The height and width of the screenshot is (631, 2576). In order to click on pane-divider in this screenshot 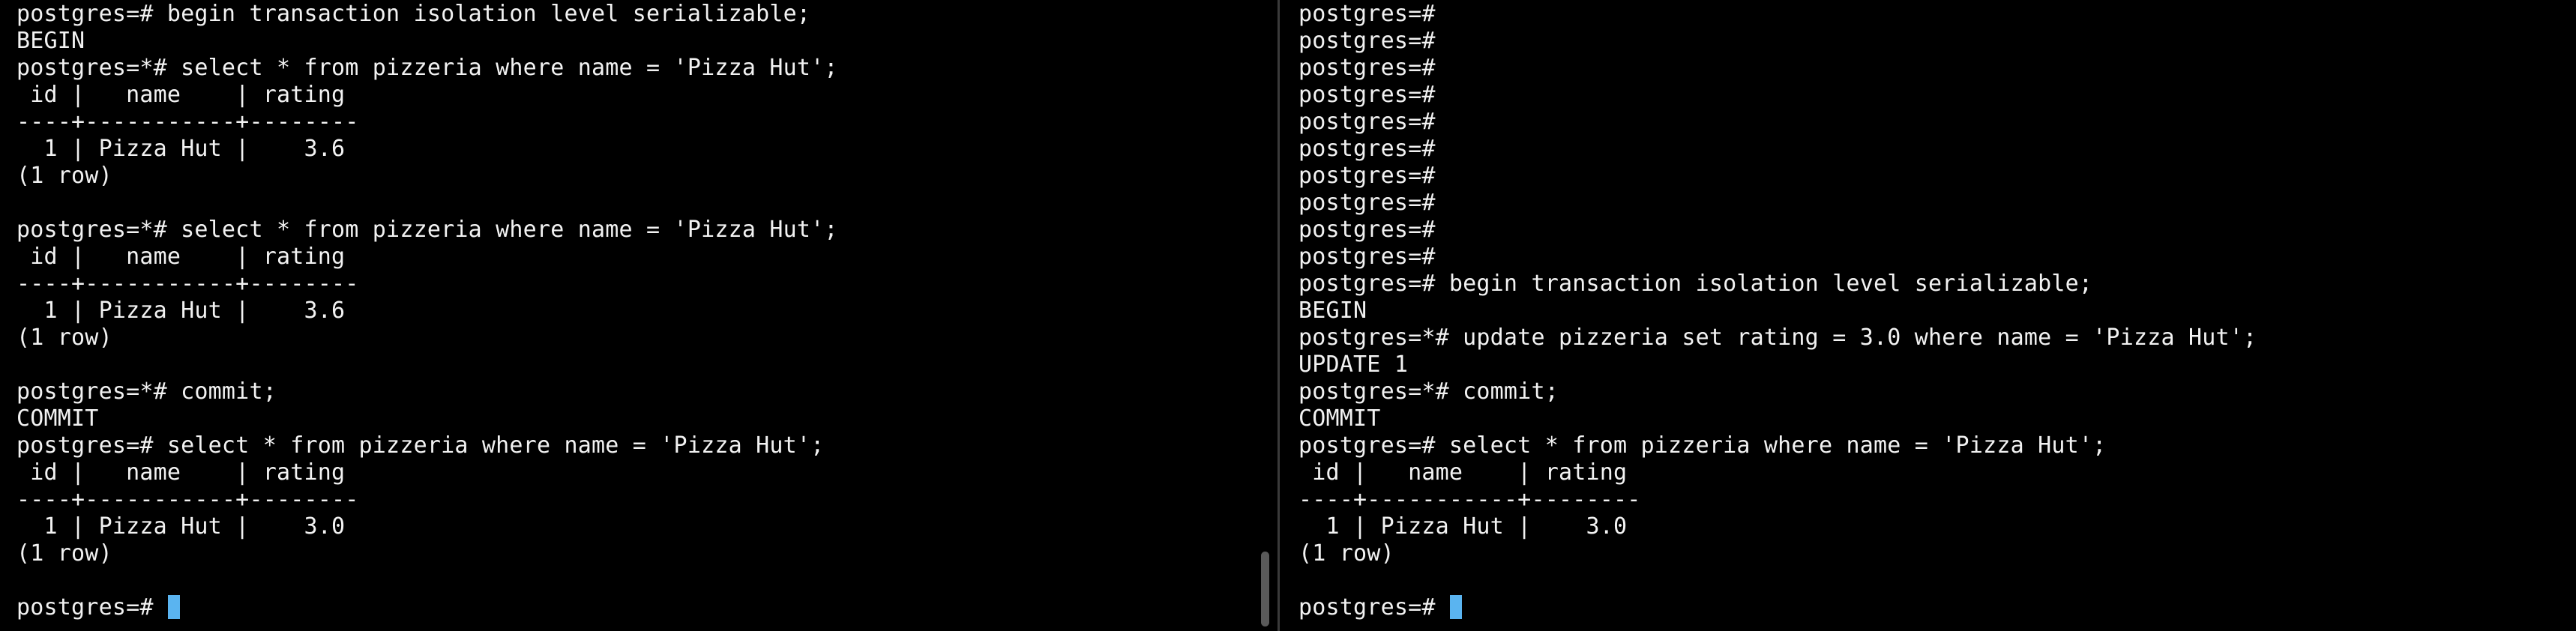, I will do `click(1279, 315)`.